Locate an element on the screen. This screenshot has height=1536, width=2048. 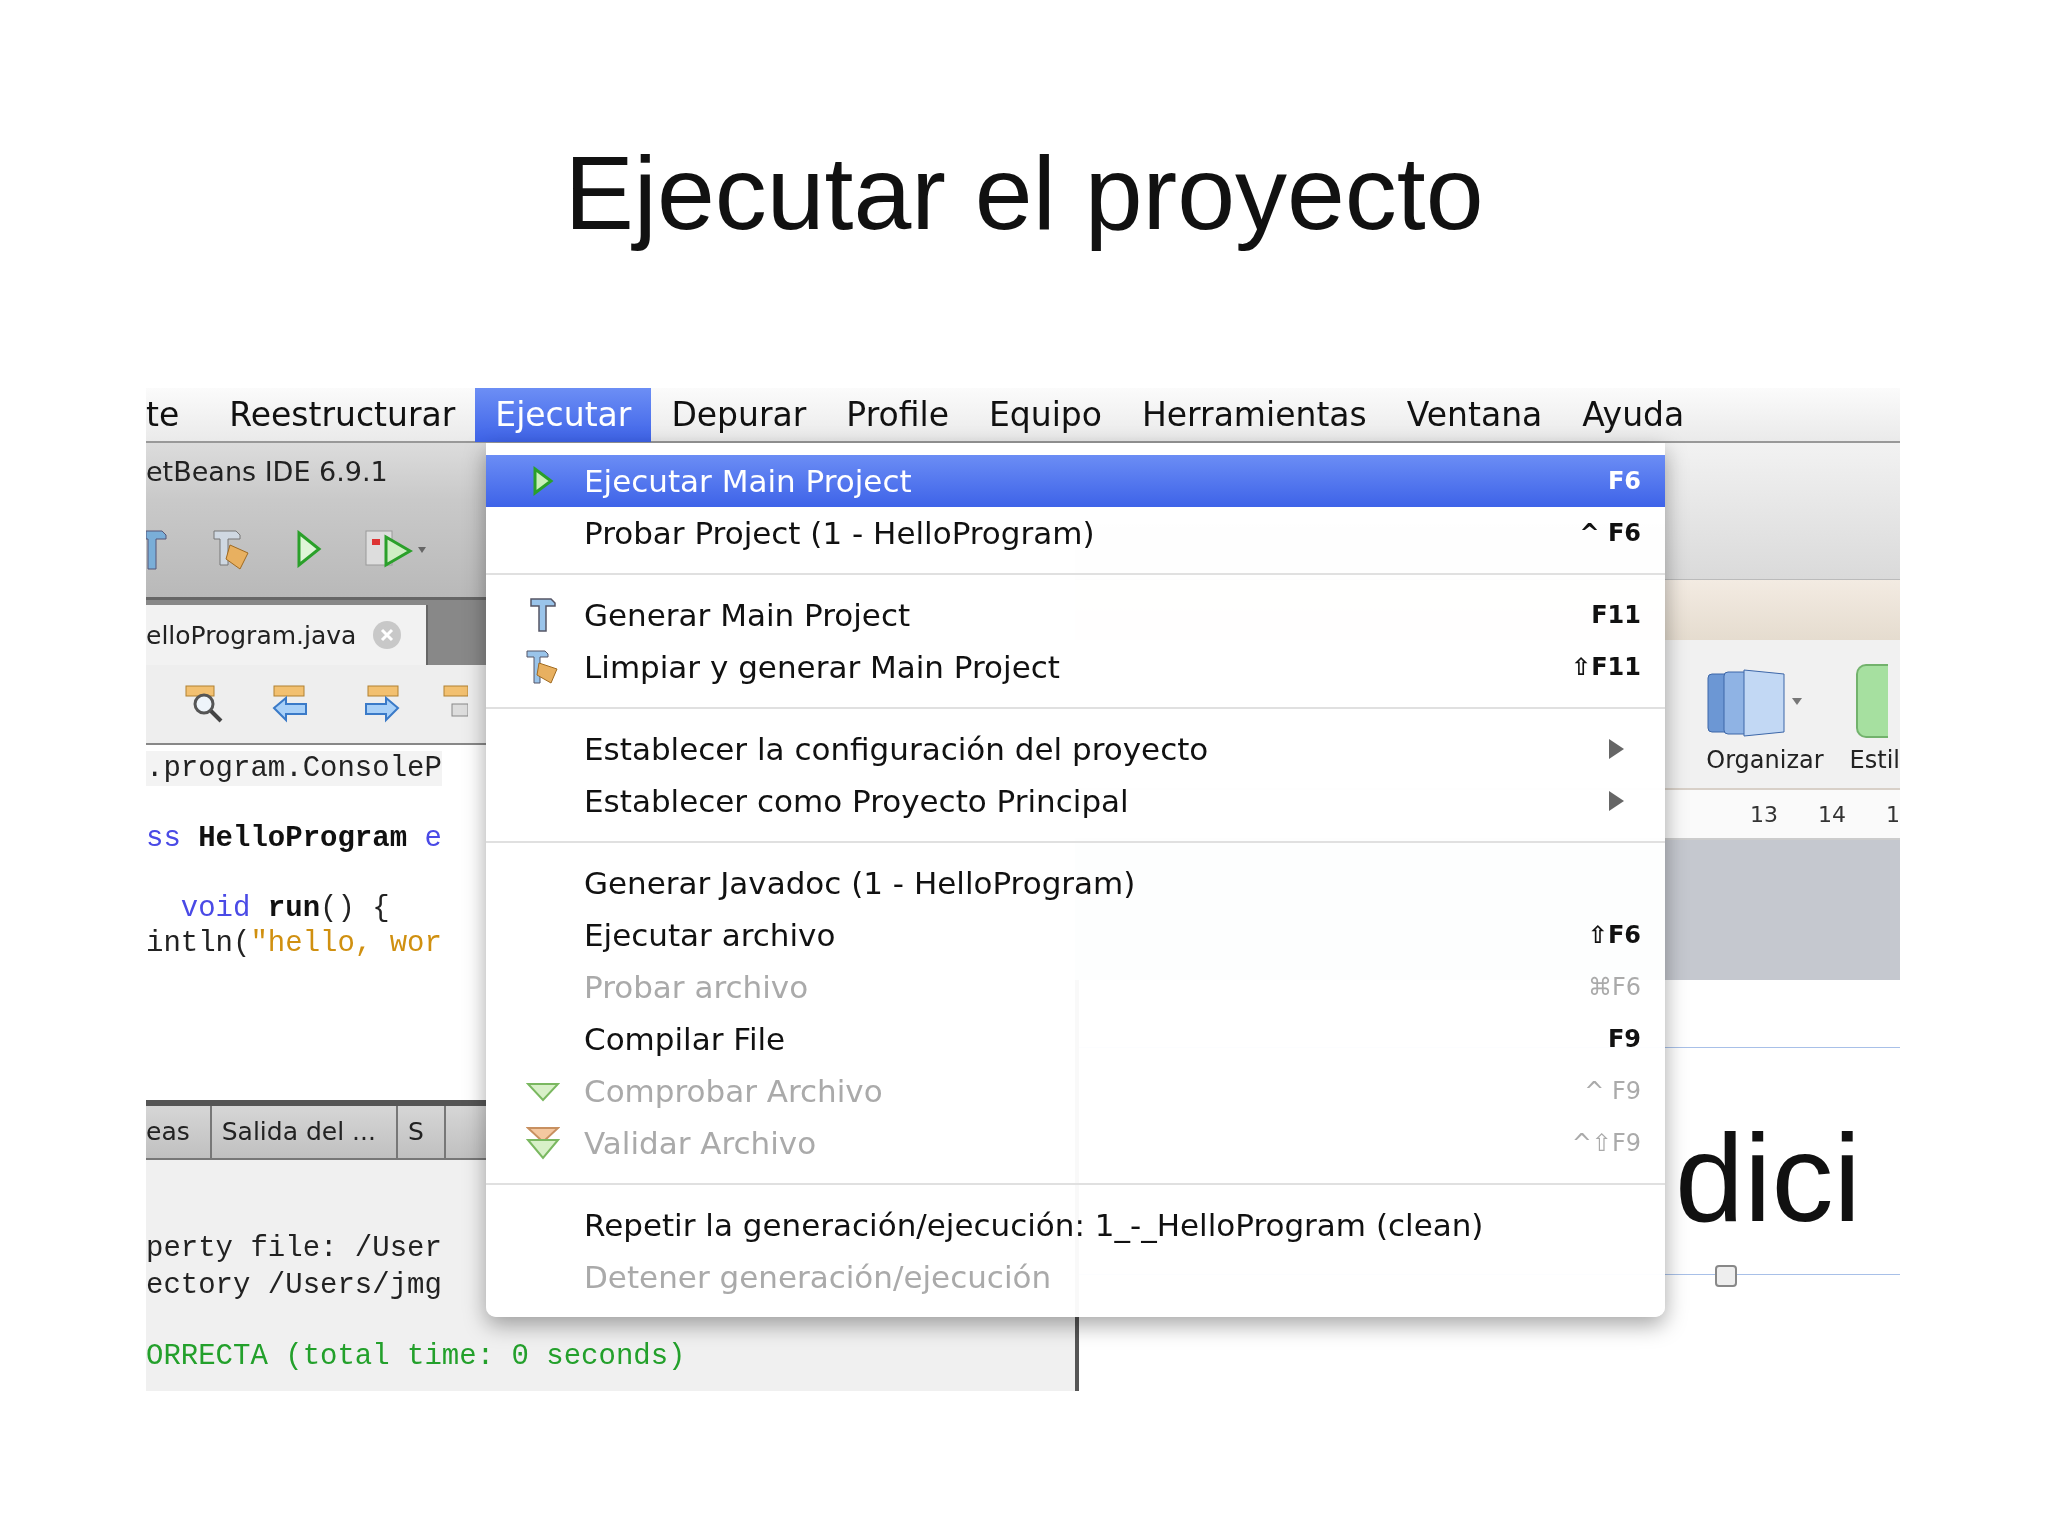
output-line: perty file: /User is located at coordinates (294, 1249).